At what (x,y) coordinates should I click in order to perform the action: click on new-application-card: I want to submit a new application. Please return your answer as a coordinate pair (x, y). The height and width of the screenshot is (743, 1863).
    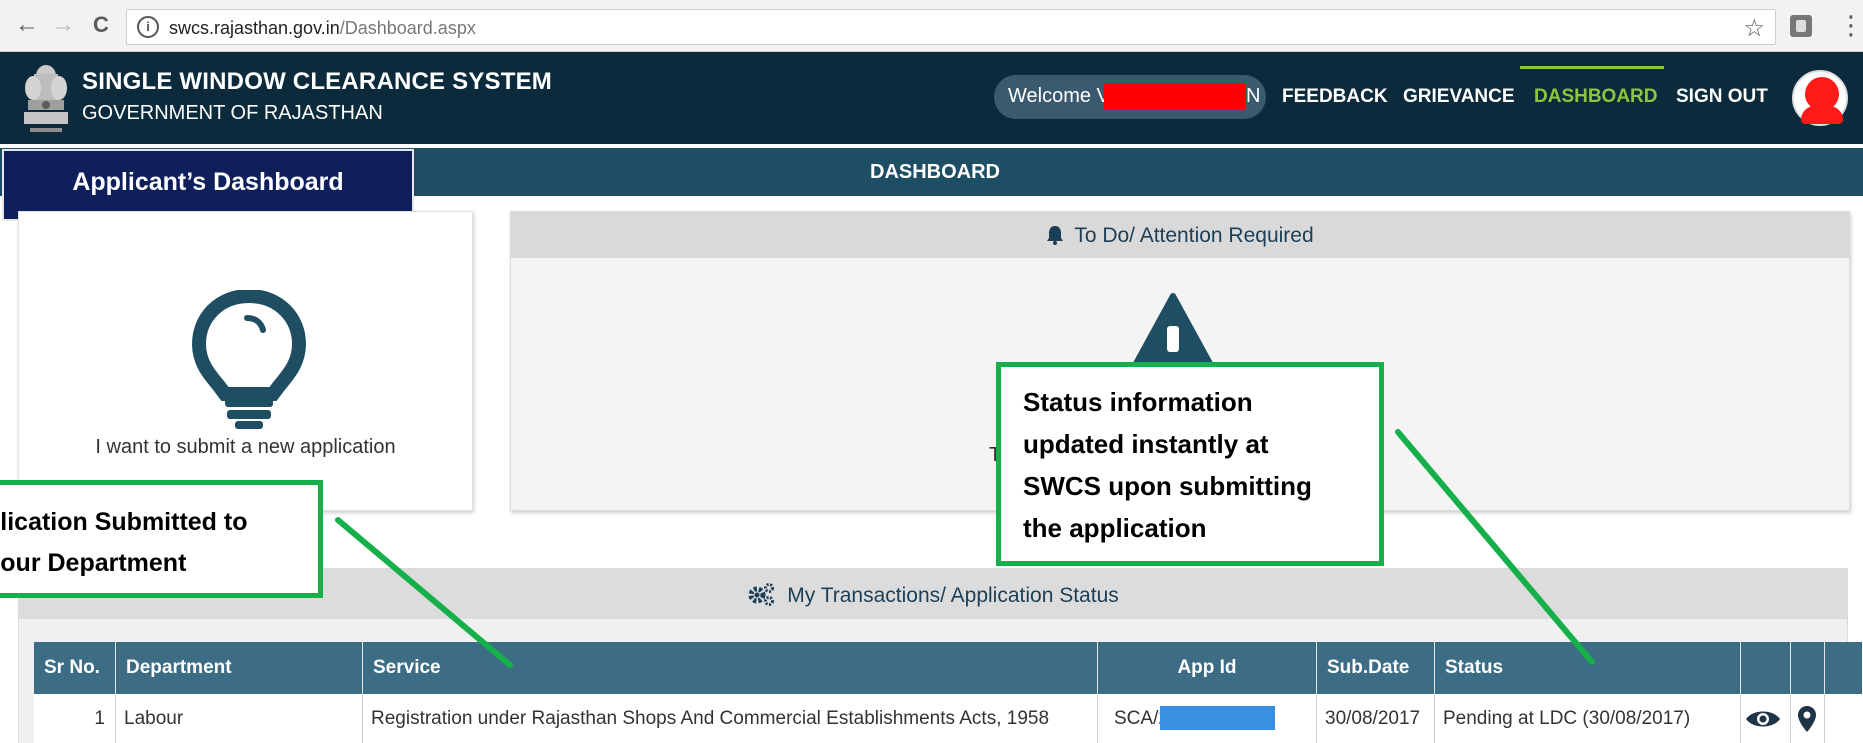
    Looking at the image, I should click on (245, 361).